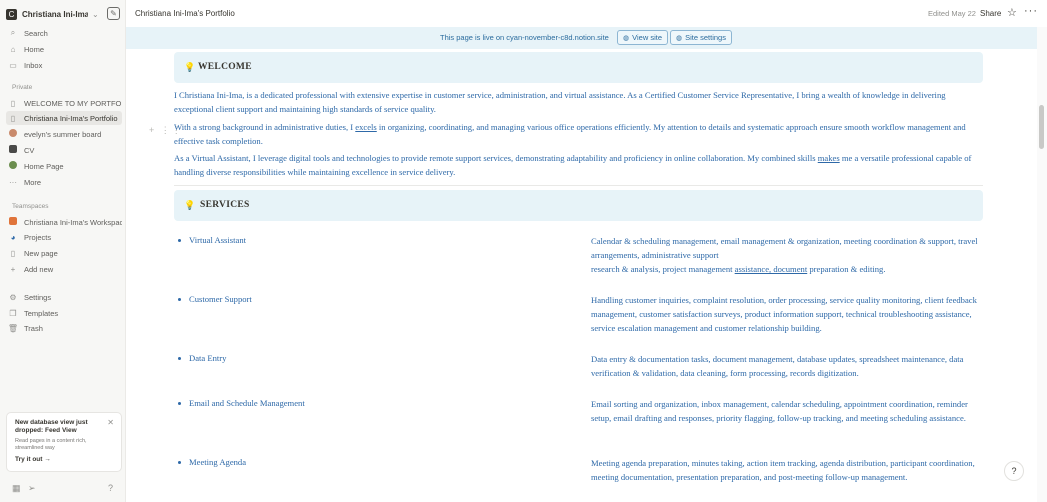  Describe the element at coordinates (13, 313) in the screenshot. I see `templates-icon: ❐` at that location.